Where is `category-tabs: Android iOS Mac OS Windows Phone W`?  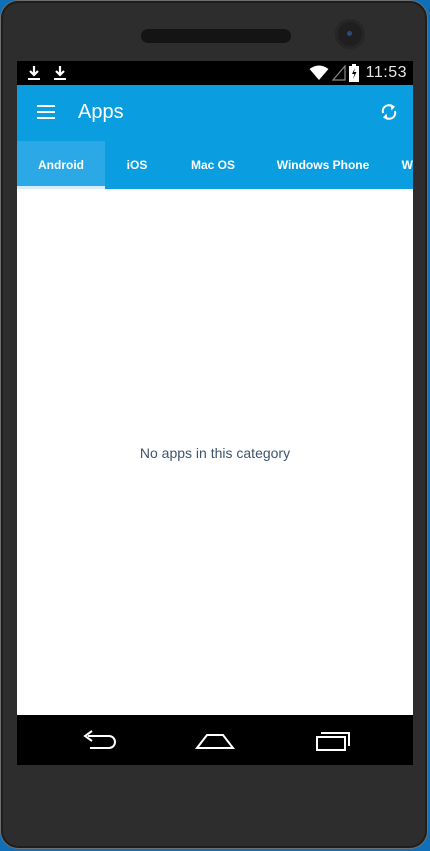
category-tabs: Android iOS Mac OS Windows Phone W is located at coordinates (215, 165).